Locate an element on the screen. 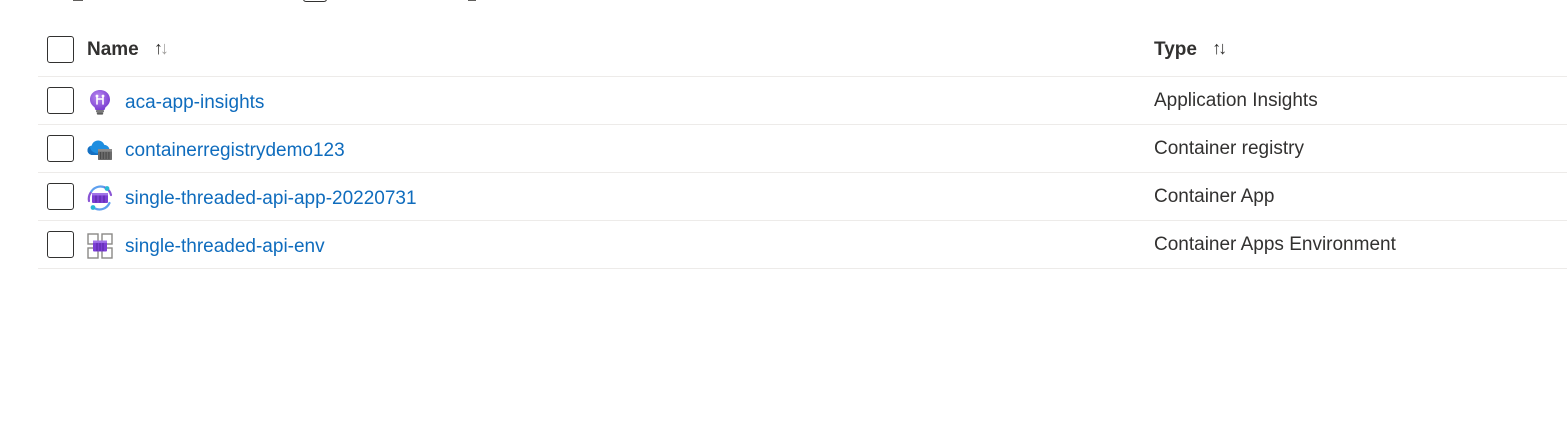 This screenshot has width=1567, height=423. resource-type: Container Apps Environment is located at coordinates (1275, 244).